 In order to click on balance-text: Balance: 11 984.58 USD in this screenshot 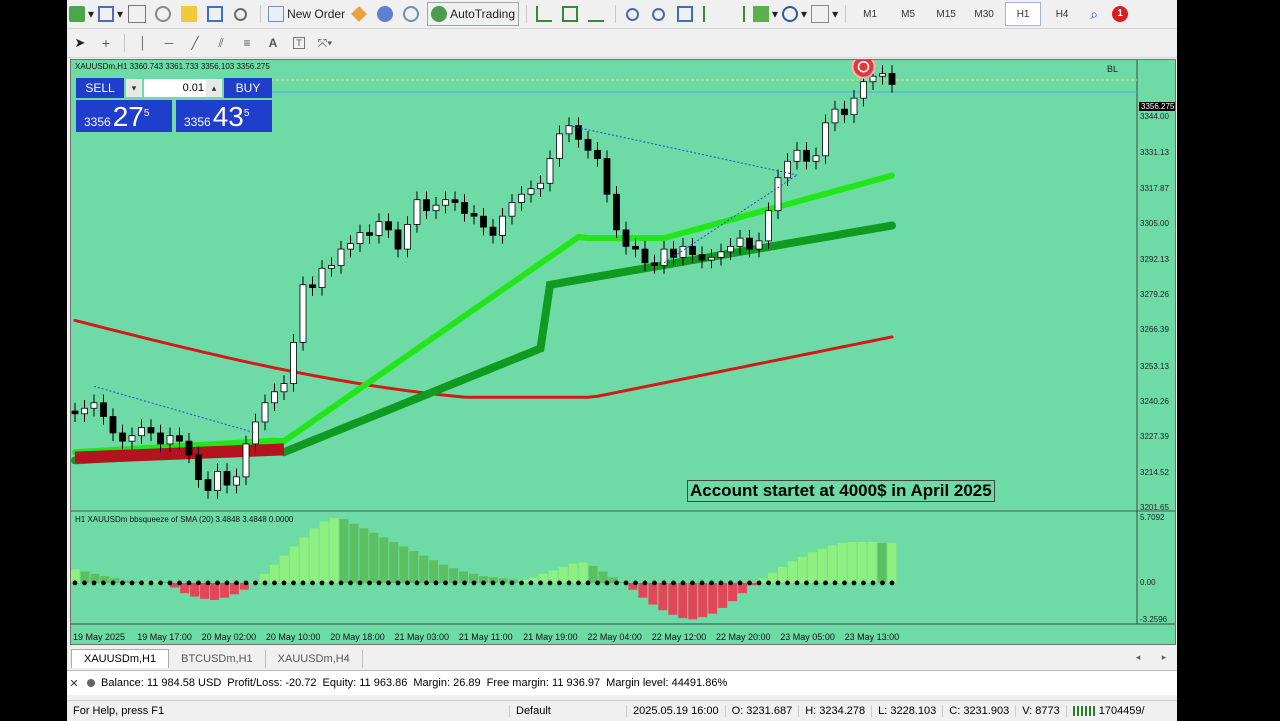, I will do `click(161, 683)`.